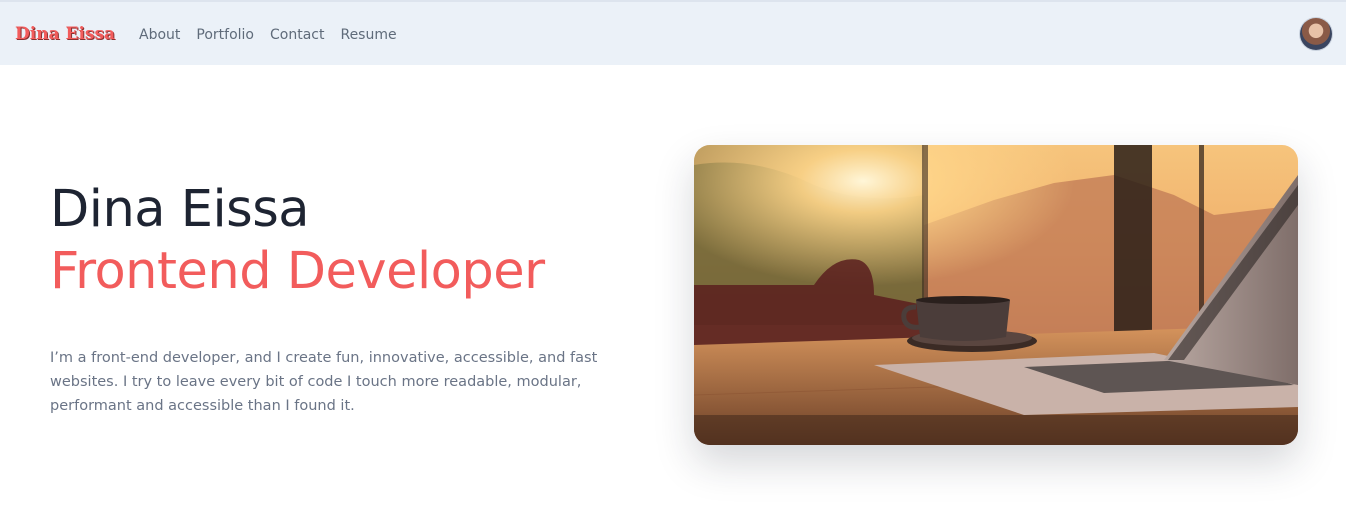 The image size is (1346, 511). I want to click on nav-links: About Portfolio Contact Resume, so click(268, 35).